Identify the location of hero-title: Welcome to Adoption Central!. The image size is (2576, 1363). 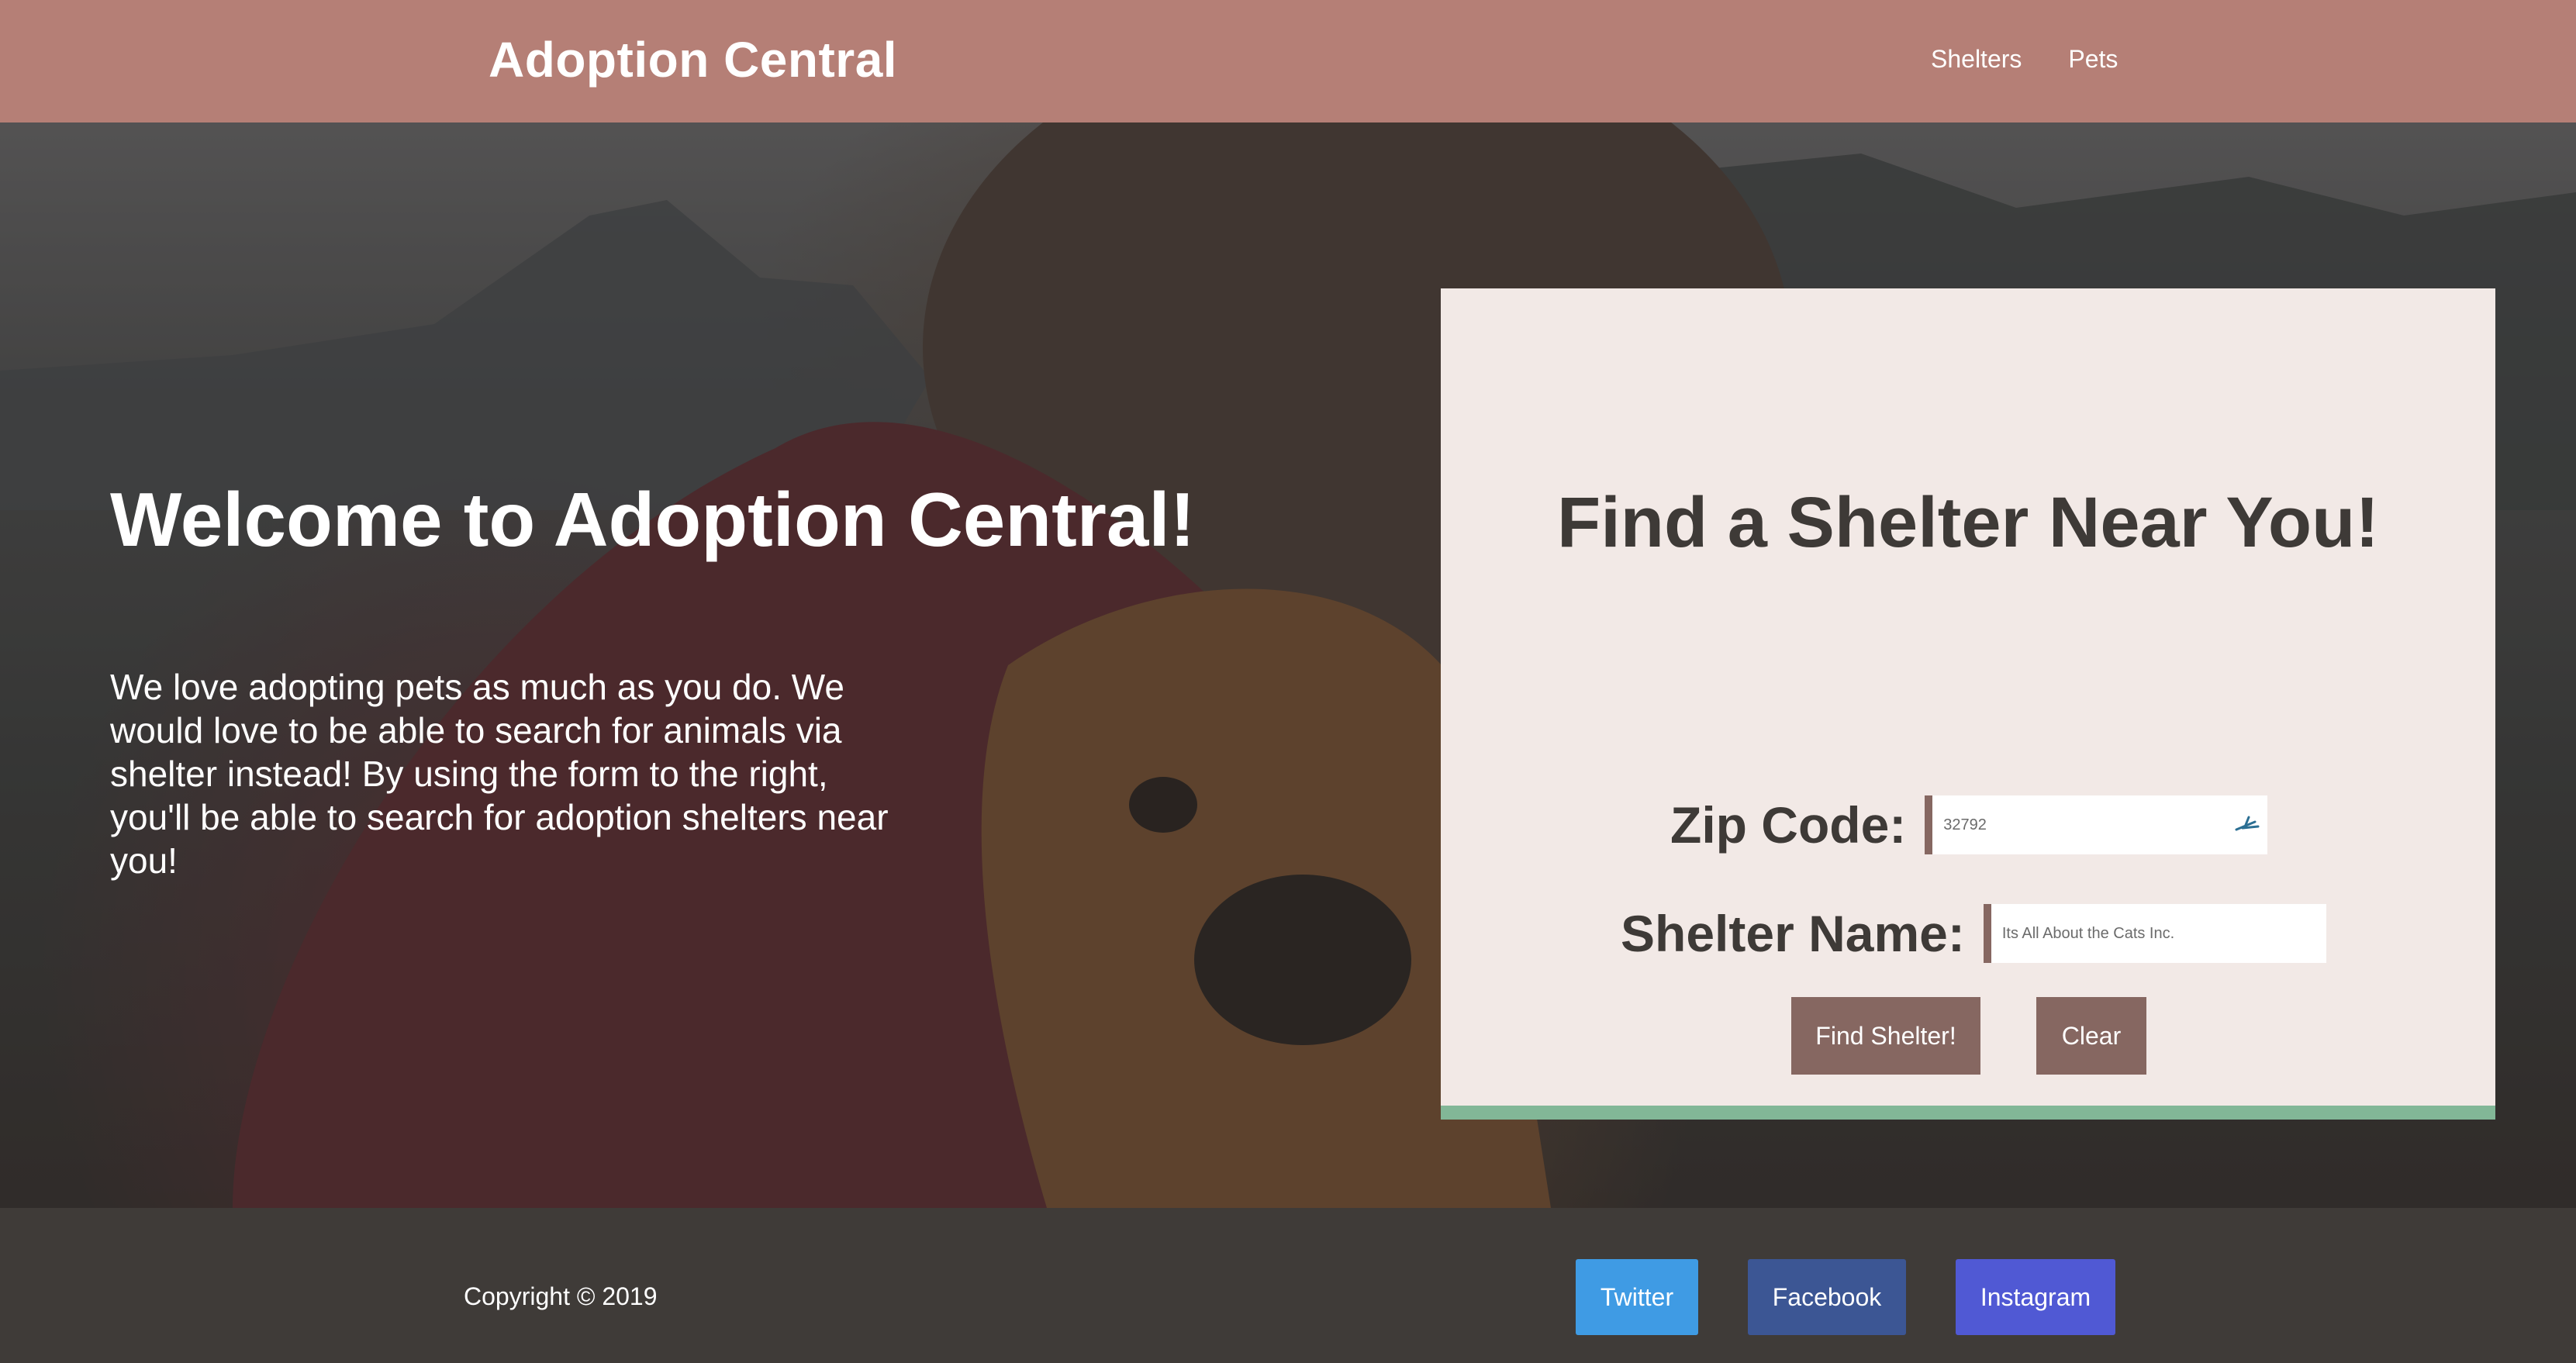
(653, 519).